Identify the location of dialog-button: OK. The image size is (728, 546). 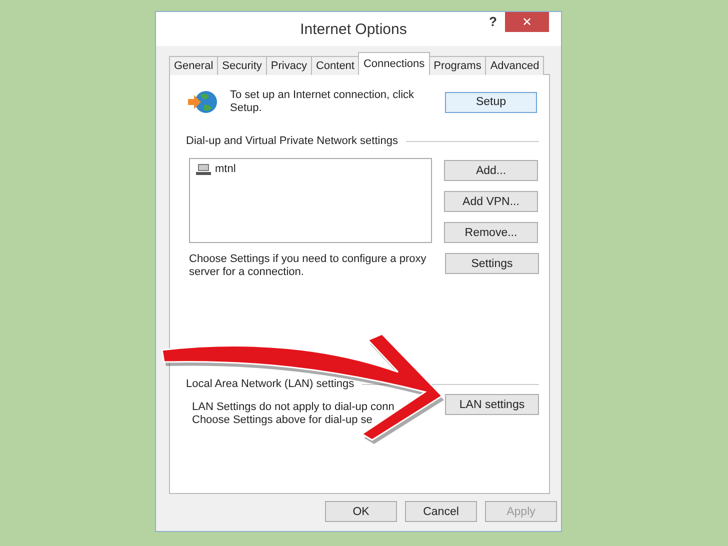
(361, 511).